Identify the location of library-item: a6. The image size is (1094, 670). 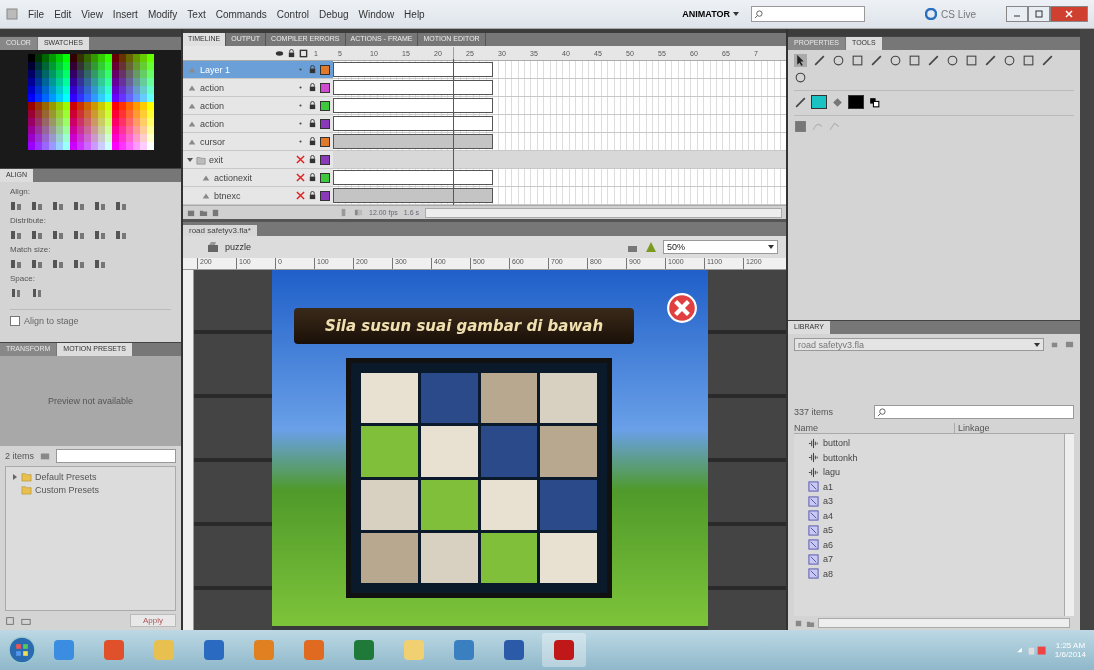
(828, 544).